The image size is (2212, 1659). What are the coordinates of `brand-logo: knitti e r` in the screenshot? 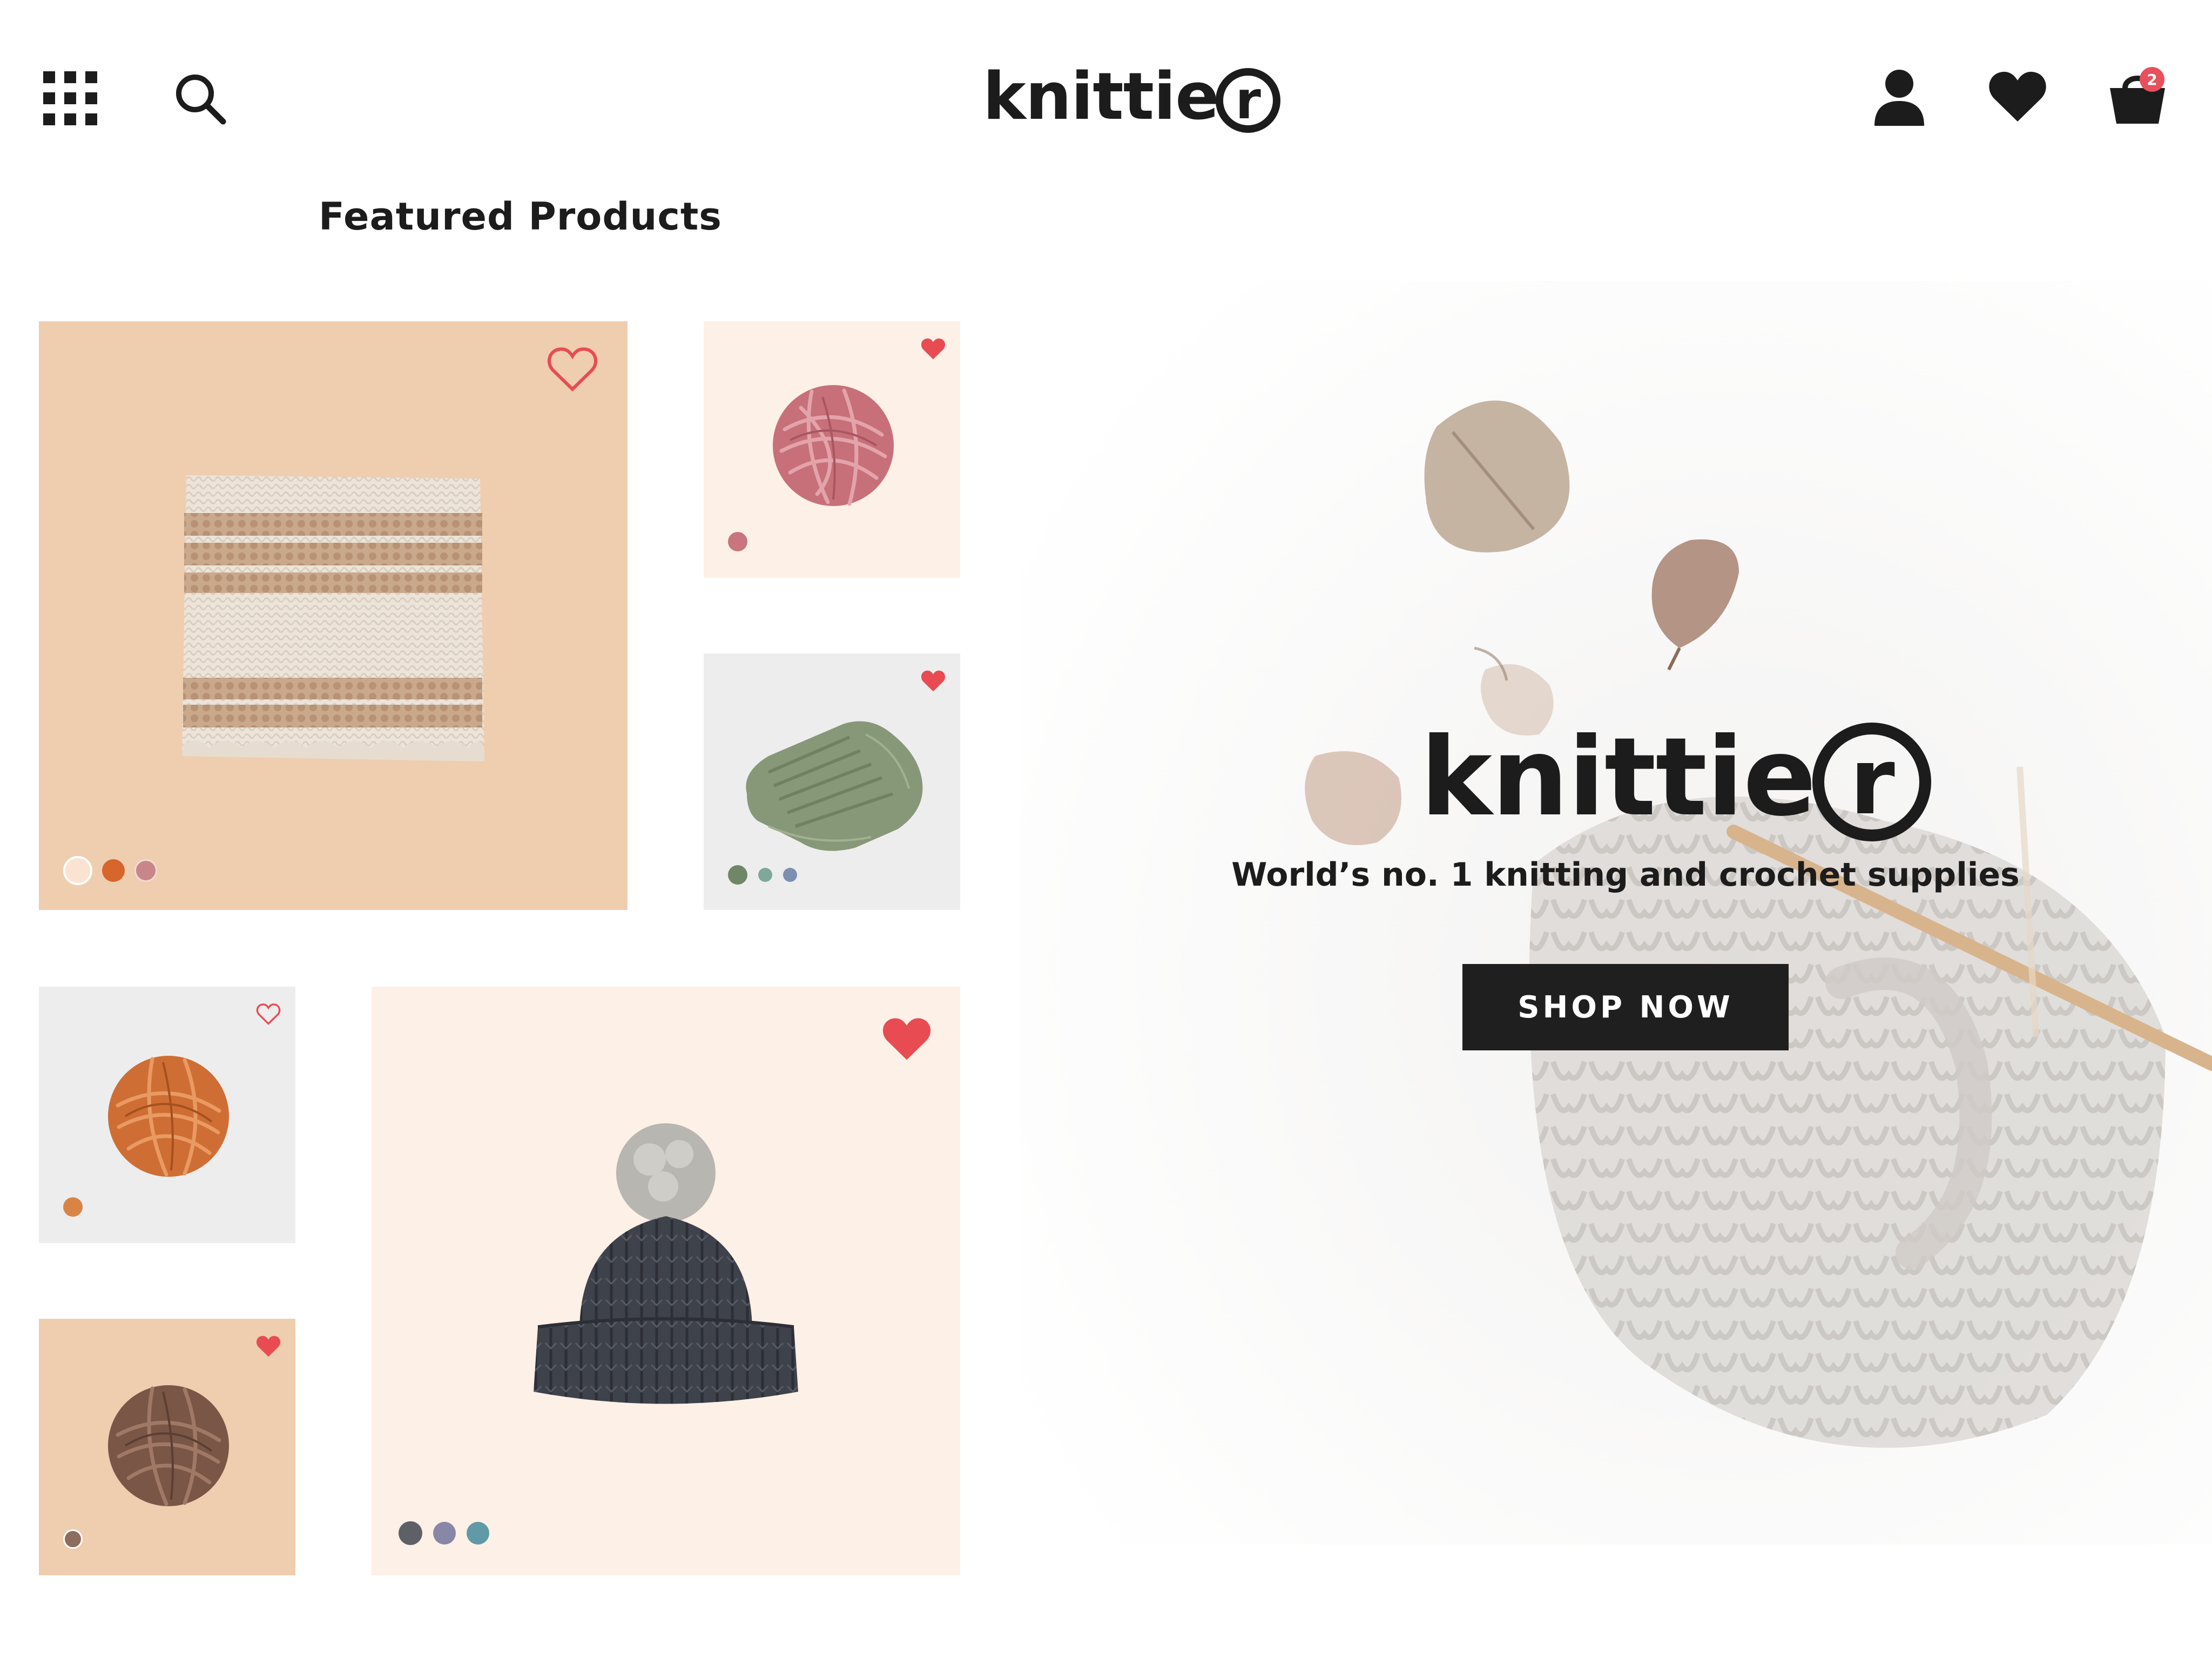 It's located at (1131, 97).